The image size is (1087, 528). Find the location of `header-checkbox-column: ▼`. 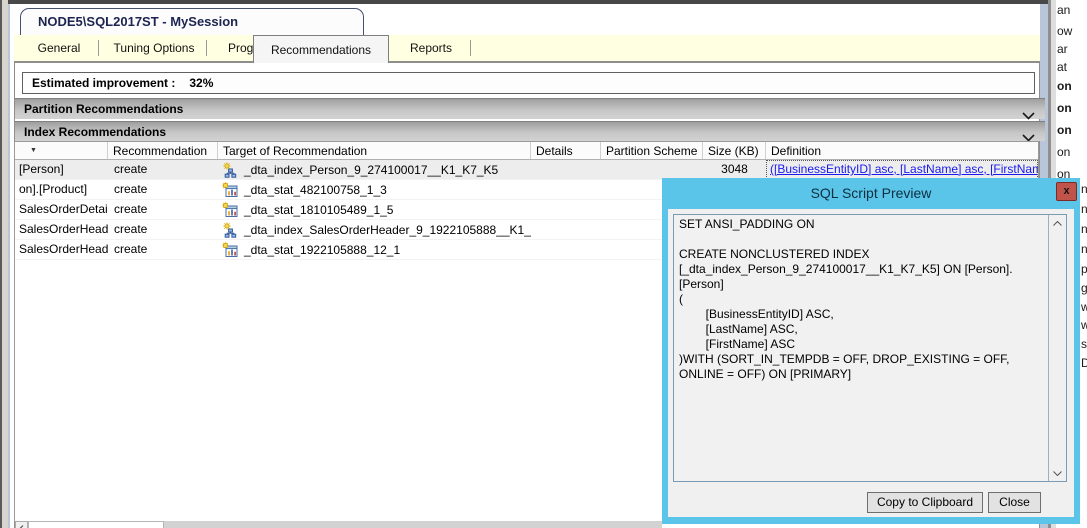

header-checkbox-column: ▼ is located at coordinates (61, 150).